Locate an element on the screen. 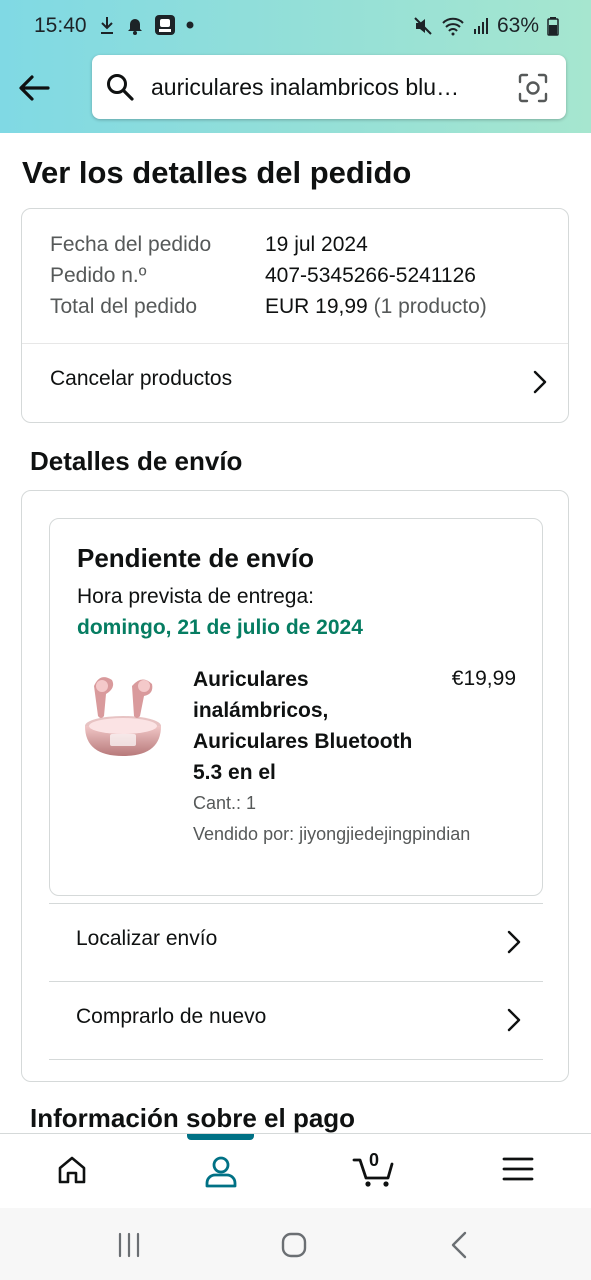 The image size is (591, 1280). tab-home is located at coordinates (72, 1171).